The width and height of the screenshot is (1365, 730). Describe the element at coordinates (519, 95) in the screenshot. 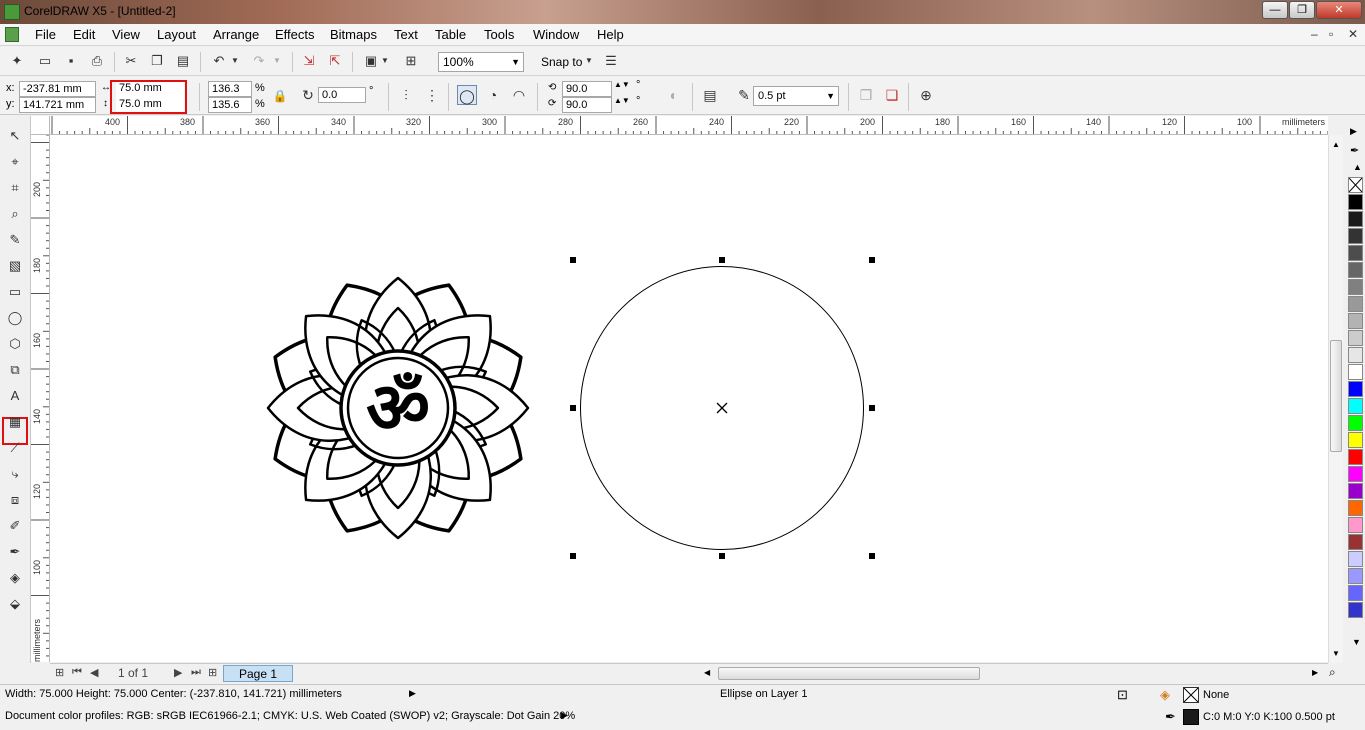

I see `arc-mode-icon: ◠` at that location.